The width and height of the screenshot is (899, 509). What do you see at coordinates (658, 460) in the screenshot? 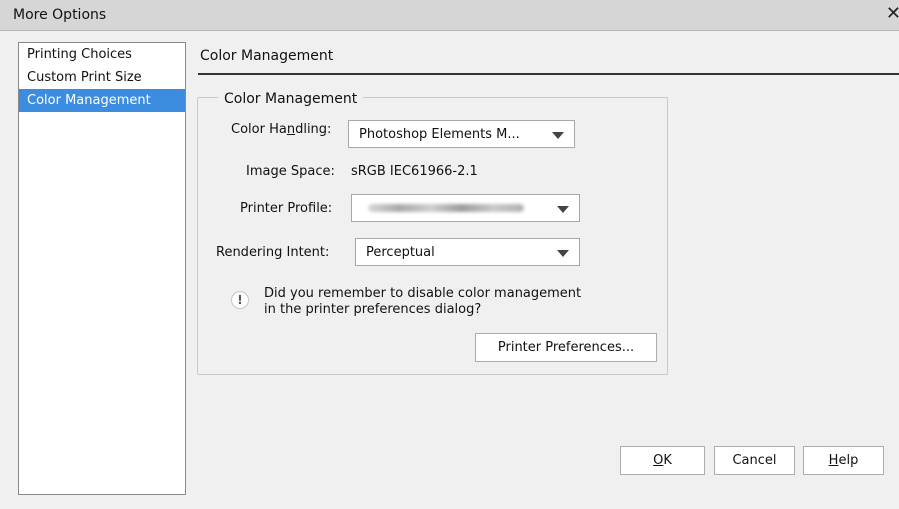
I see `ok-mnemonic: O` at bounding box center [658, 460].